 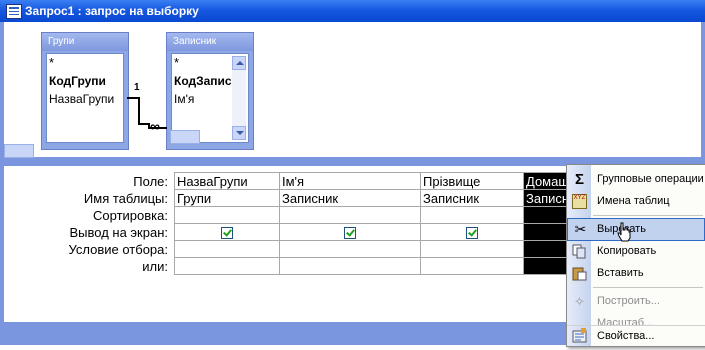 I want to click on row-label-sort: Сортировка:, so click(x=130, y=215).